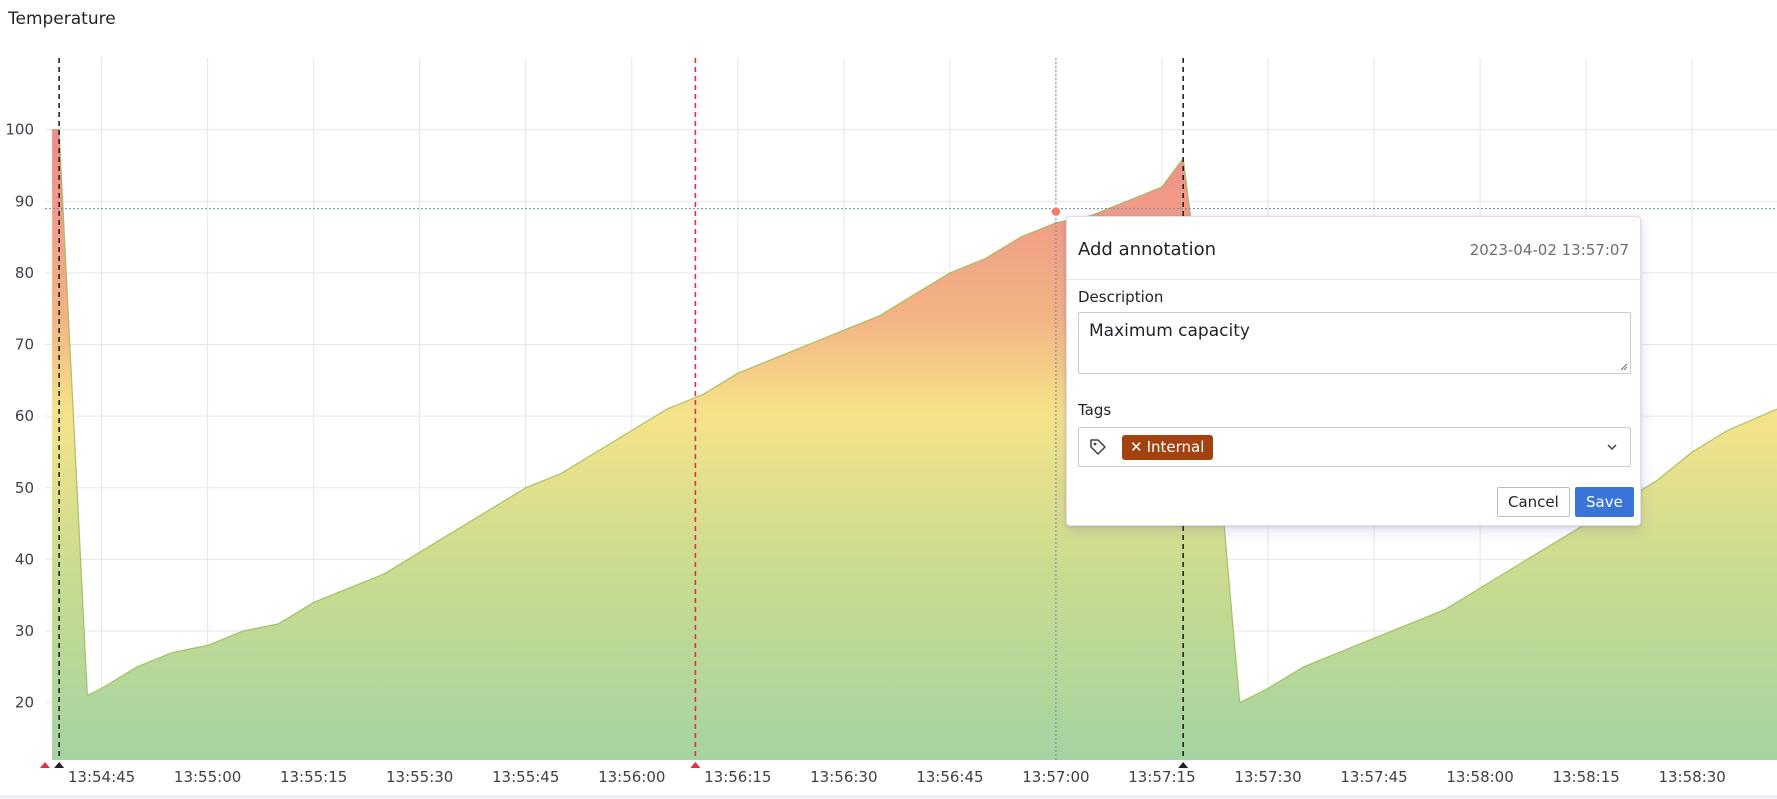  What do you see at coordinates (24, 703) in the screenshot?
I see `y-tick-label: 20` at bounding box center [24, 703].